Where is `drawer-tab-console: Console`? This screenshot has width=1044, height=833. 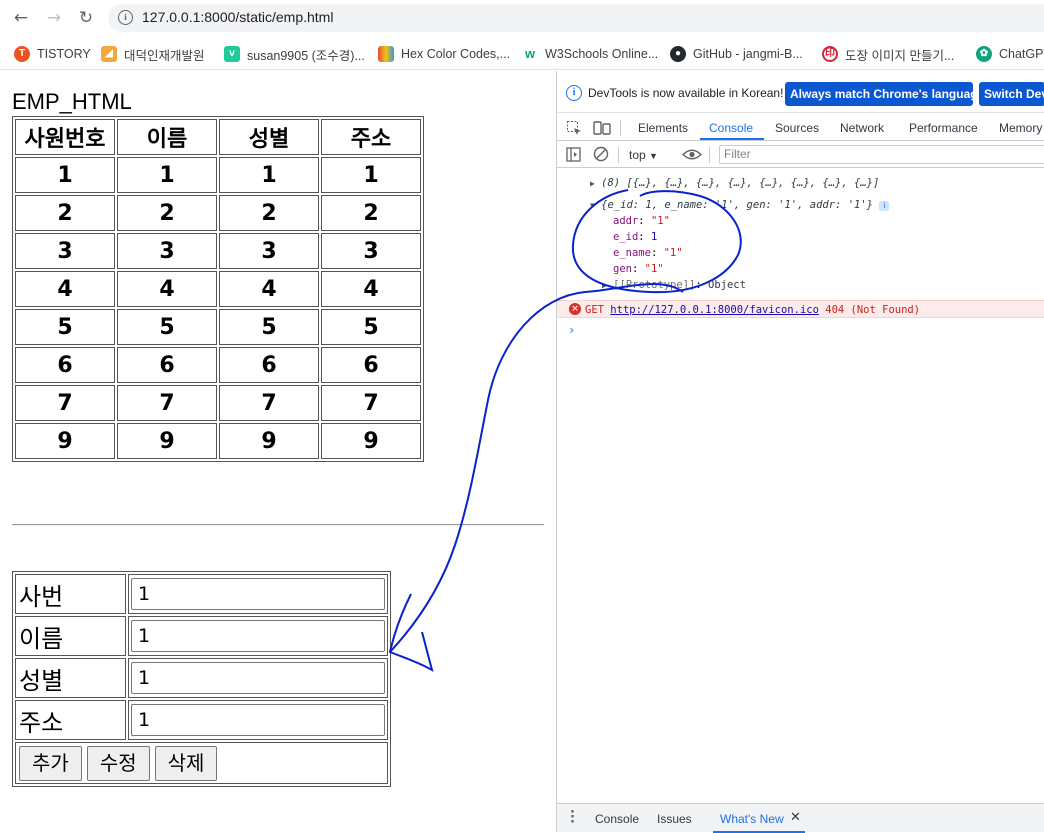 drawer-tab-console: Console is located at coordinates (617, 819).